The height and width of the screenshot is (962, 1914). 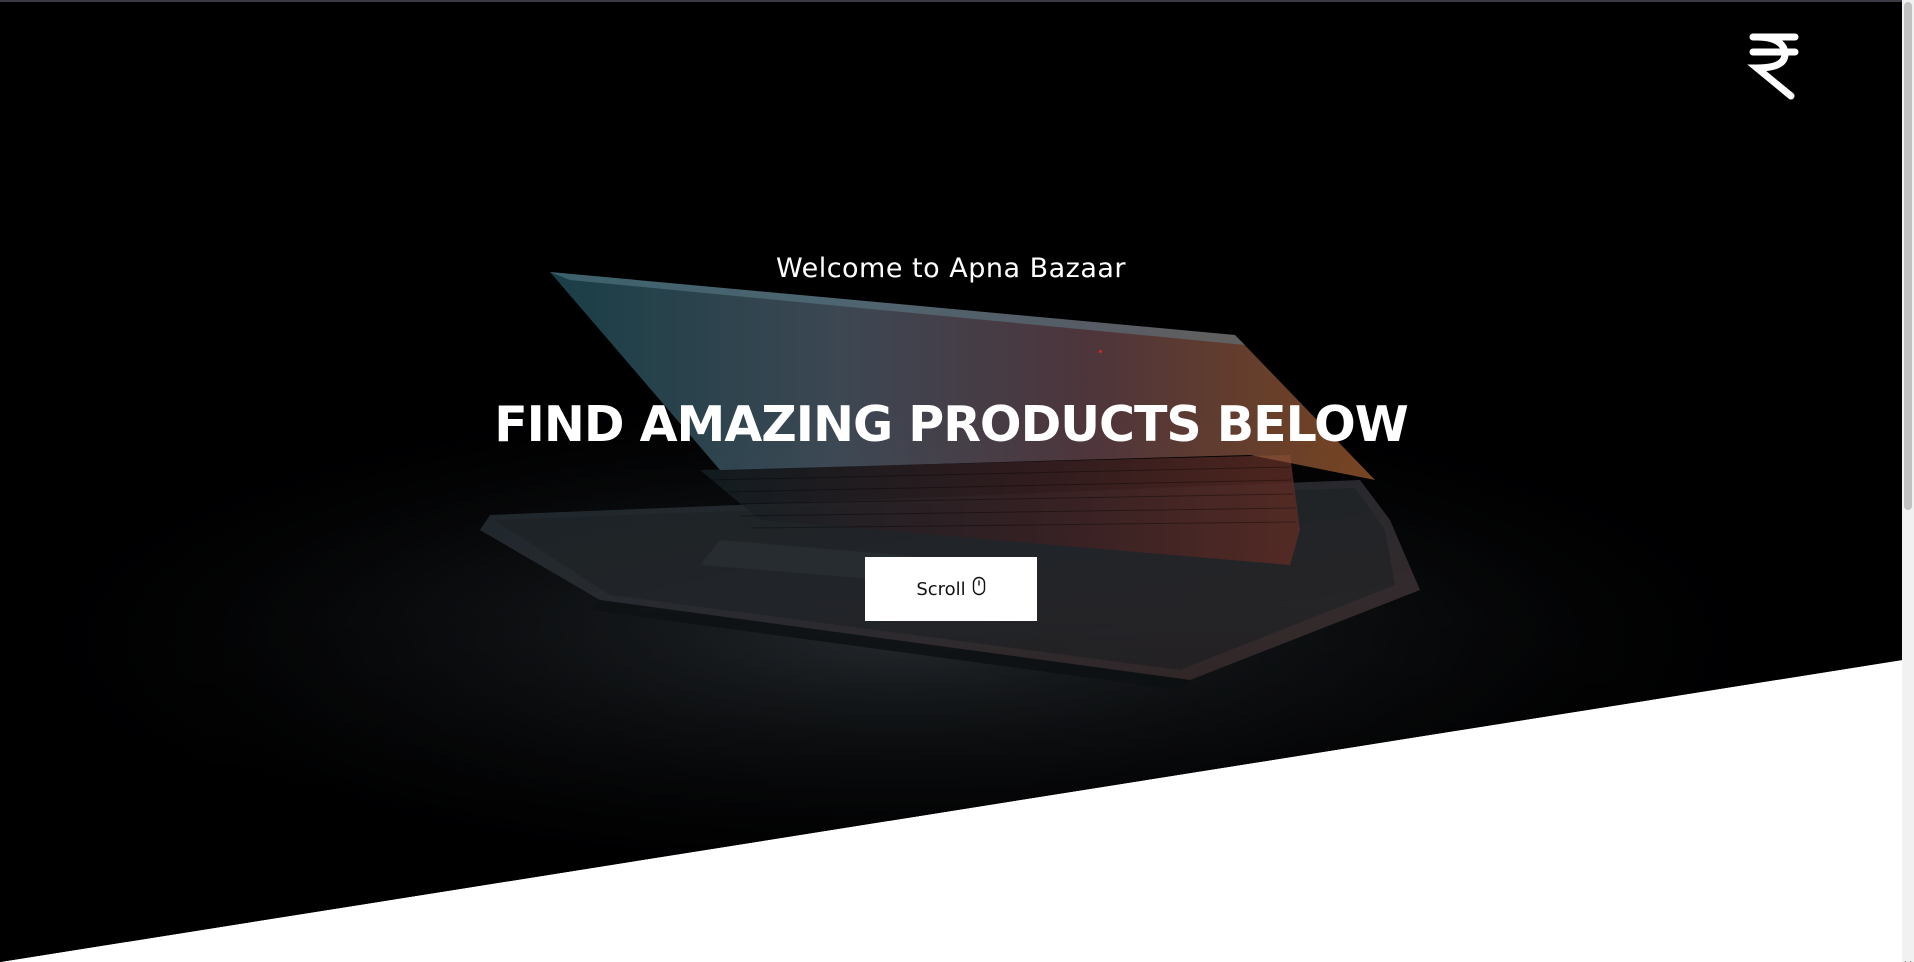 What do you see at coordinates (951, 424) in the screenshot?
I see `hero-headline: FIND AMAZING PRODUCTS BELOW` at bounding box center [951, 424].